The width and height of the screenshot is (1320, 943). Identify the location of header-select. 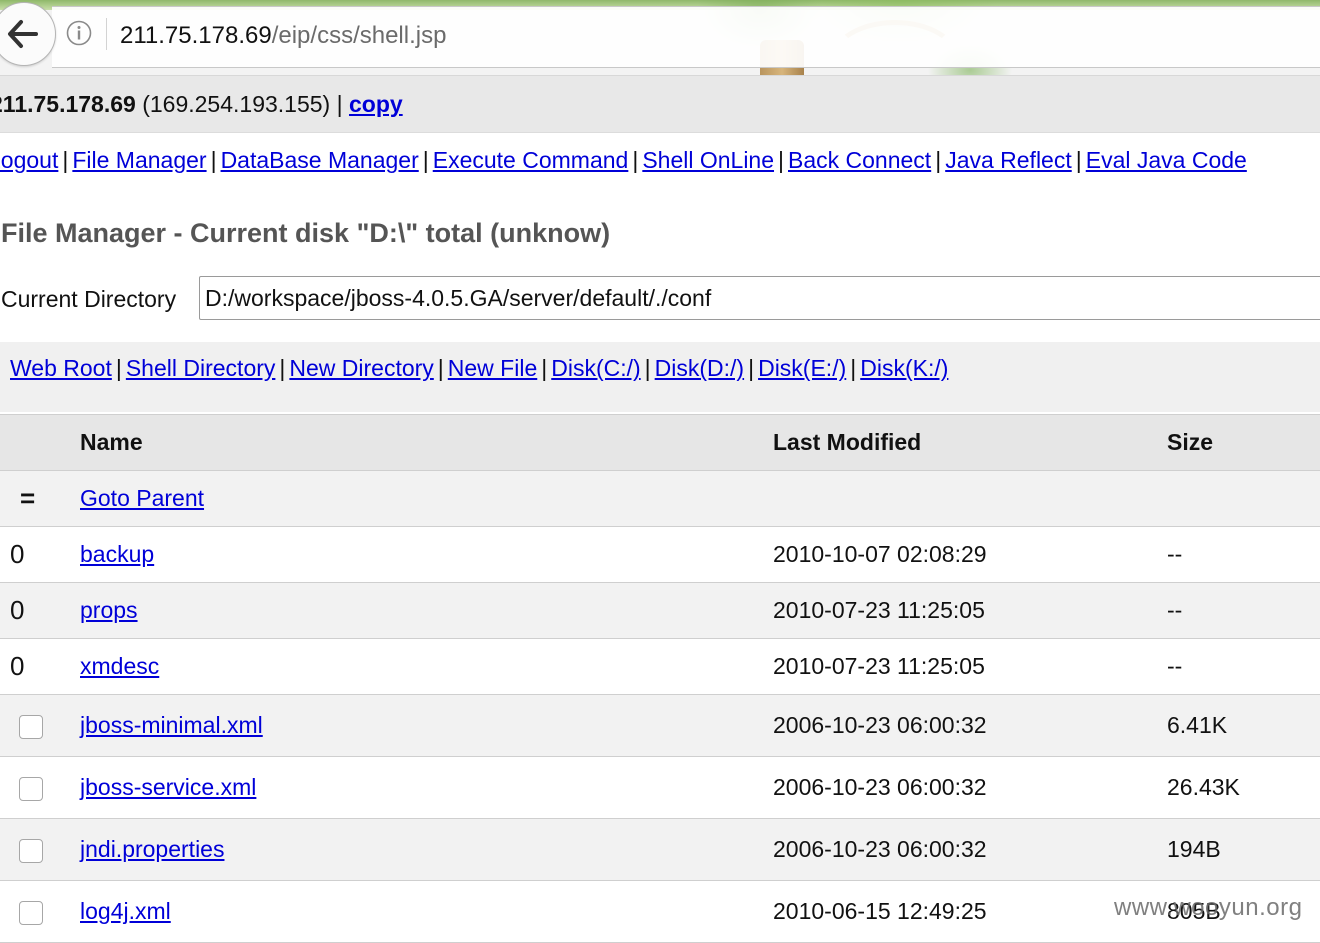
(40, 442).